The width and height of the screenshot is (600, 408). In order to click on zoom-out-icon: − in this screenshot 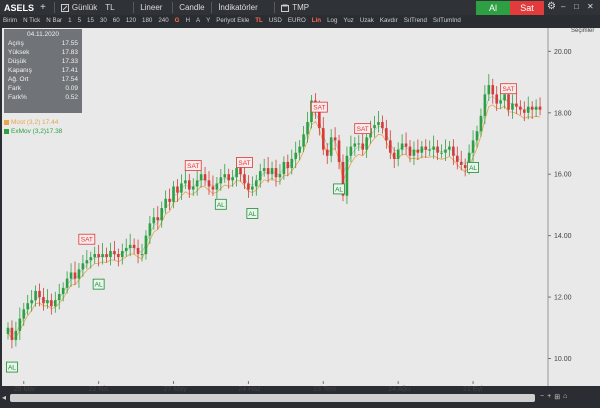, I will do `click(542, 397)`.